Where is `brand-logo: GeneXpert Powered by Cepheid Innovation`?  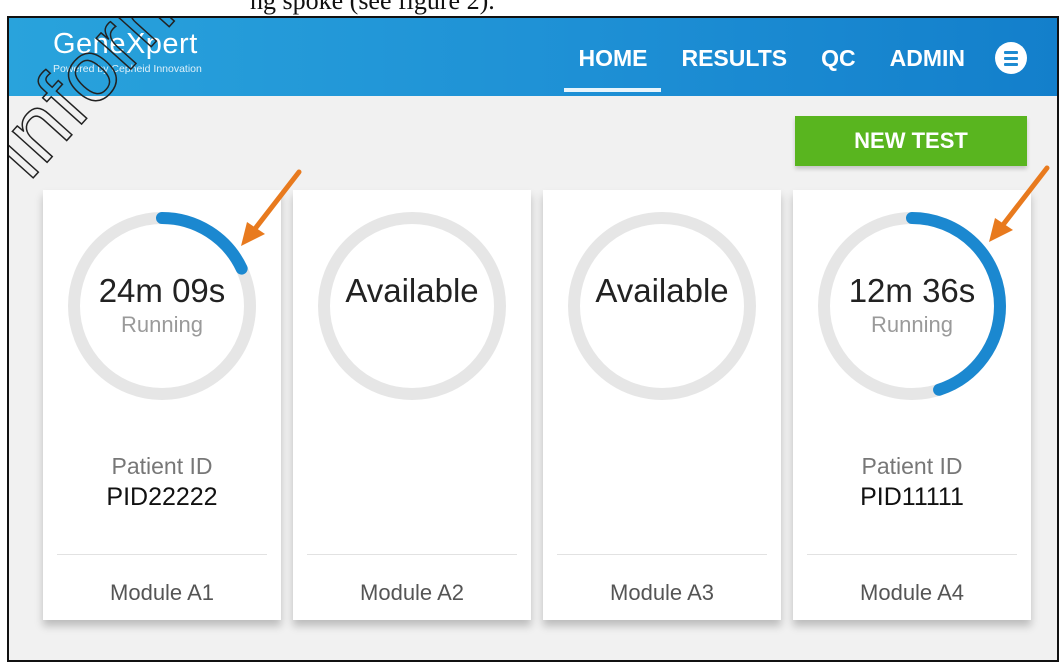
brand-logo: GeneXpert Powered by Cepheid Innovation is located at coordinates (127, 51).